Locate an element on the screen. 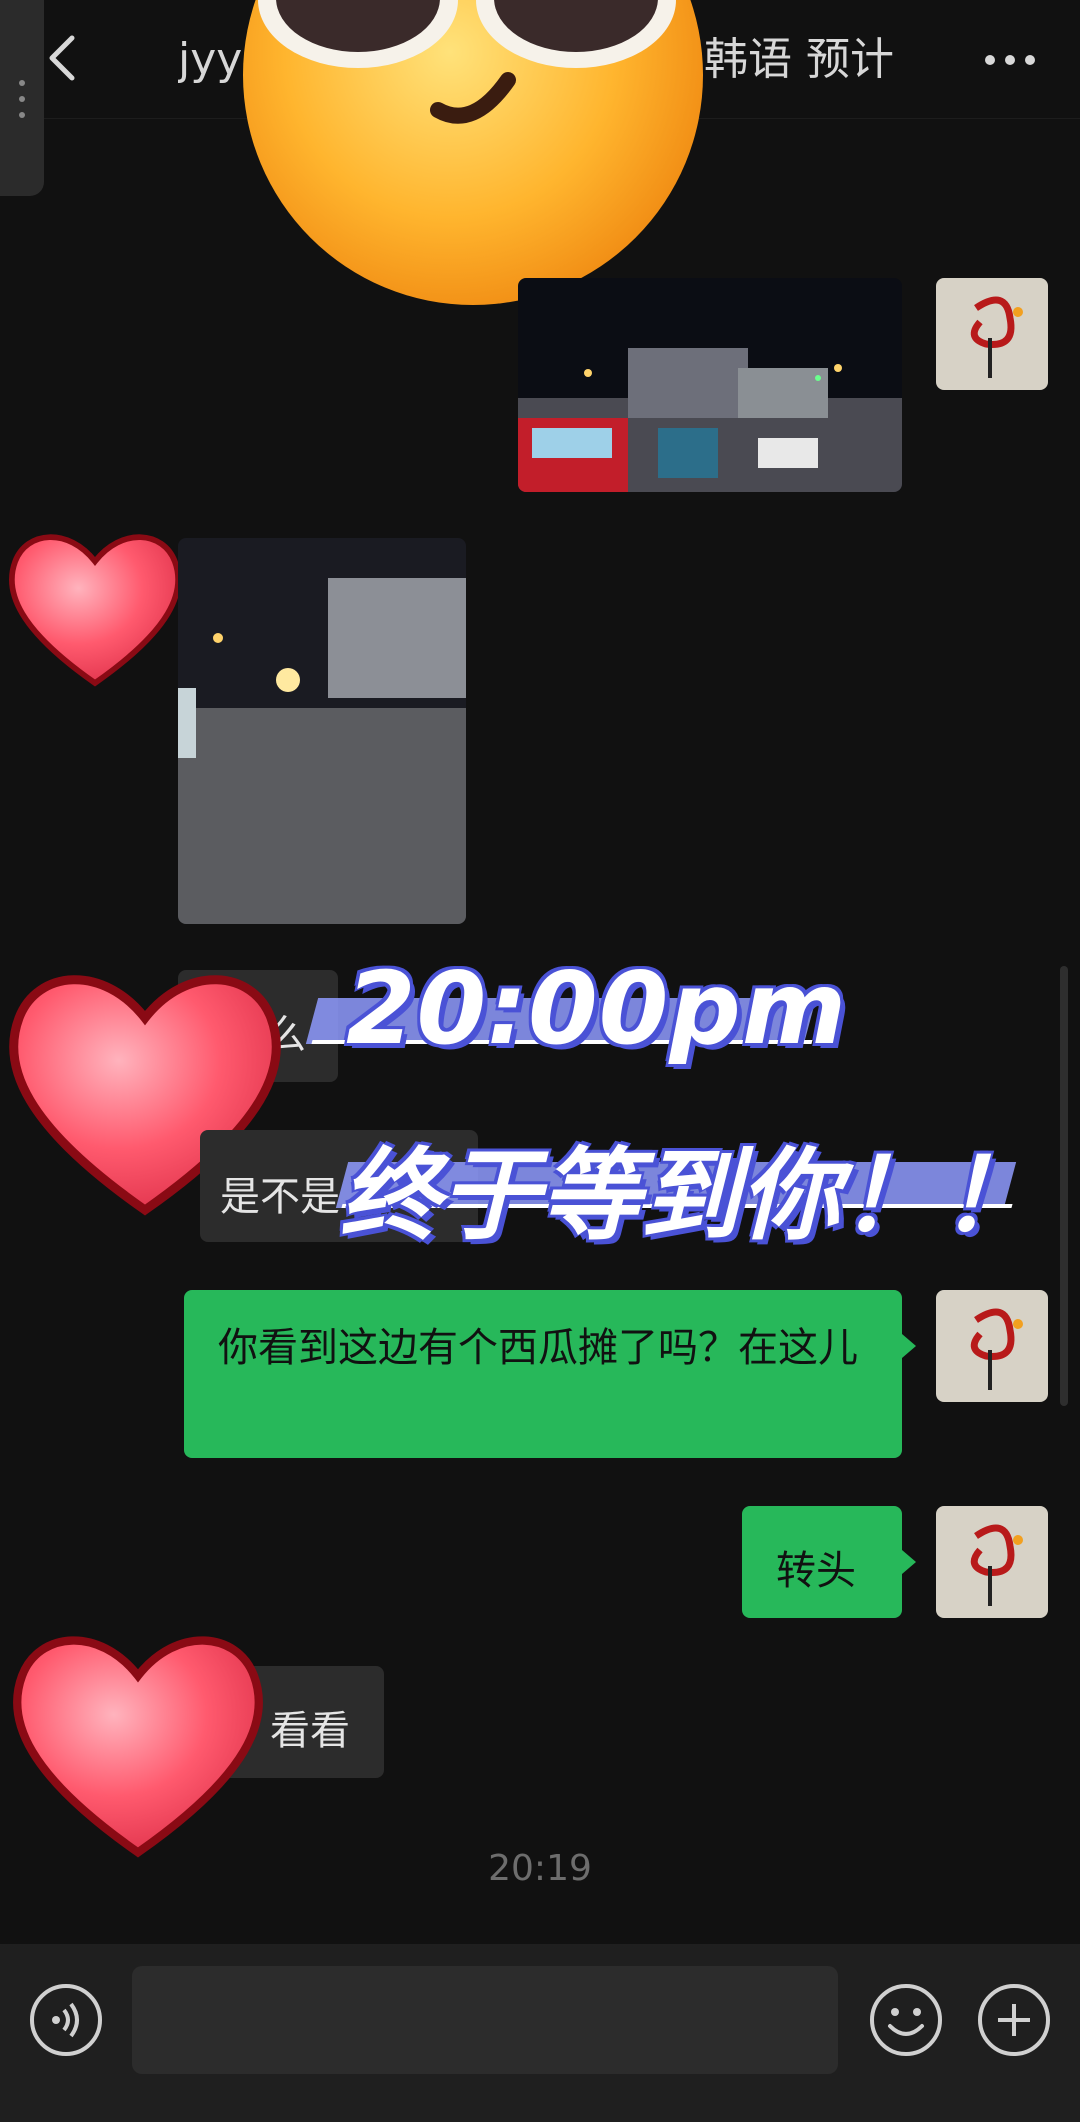 The width and height of the screenshot is (1080, 2122). chat-title-suffix: 韩语 预计 is located at coordinates (799, 59).